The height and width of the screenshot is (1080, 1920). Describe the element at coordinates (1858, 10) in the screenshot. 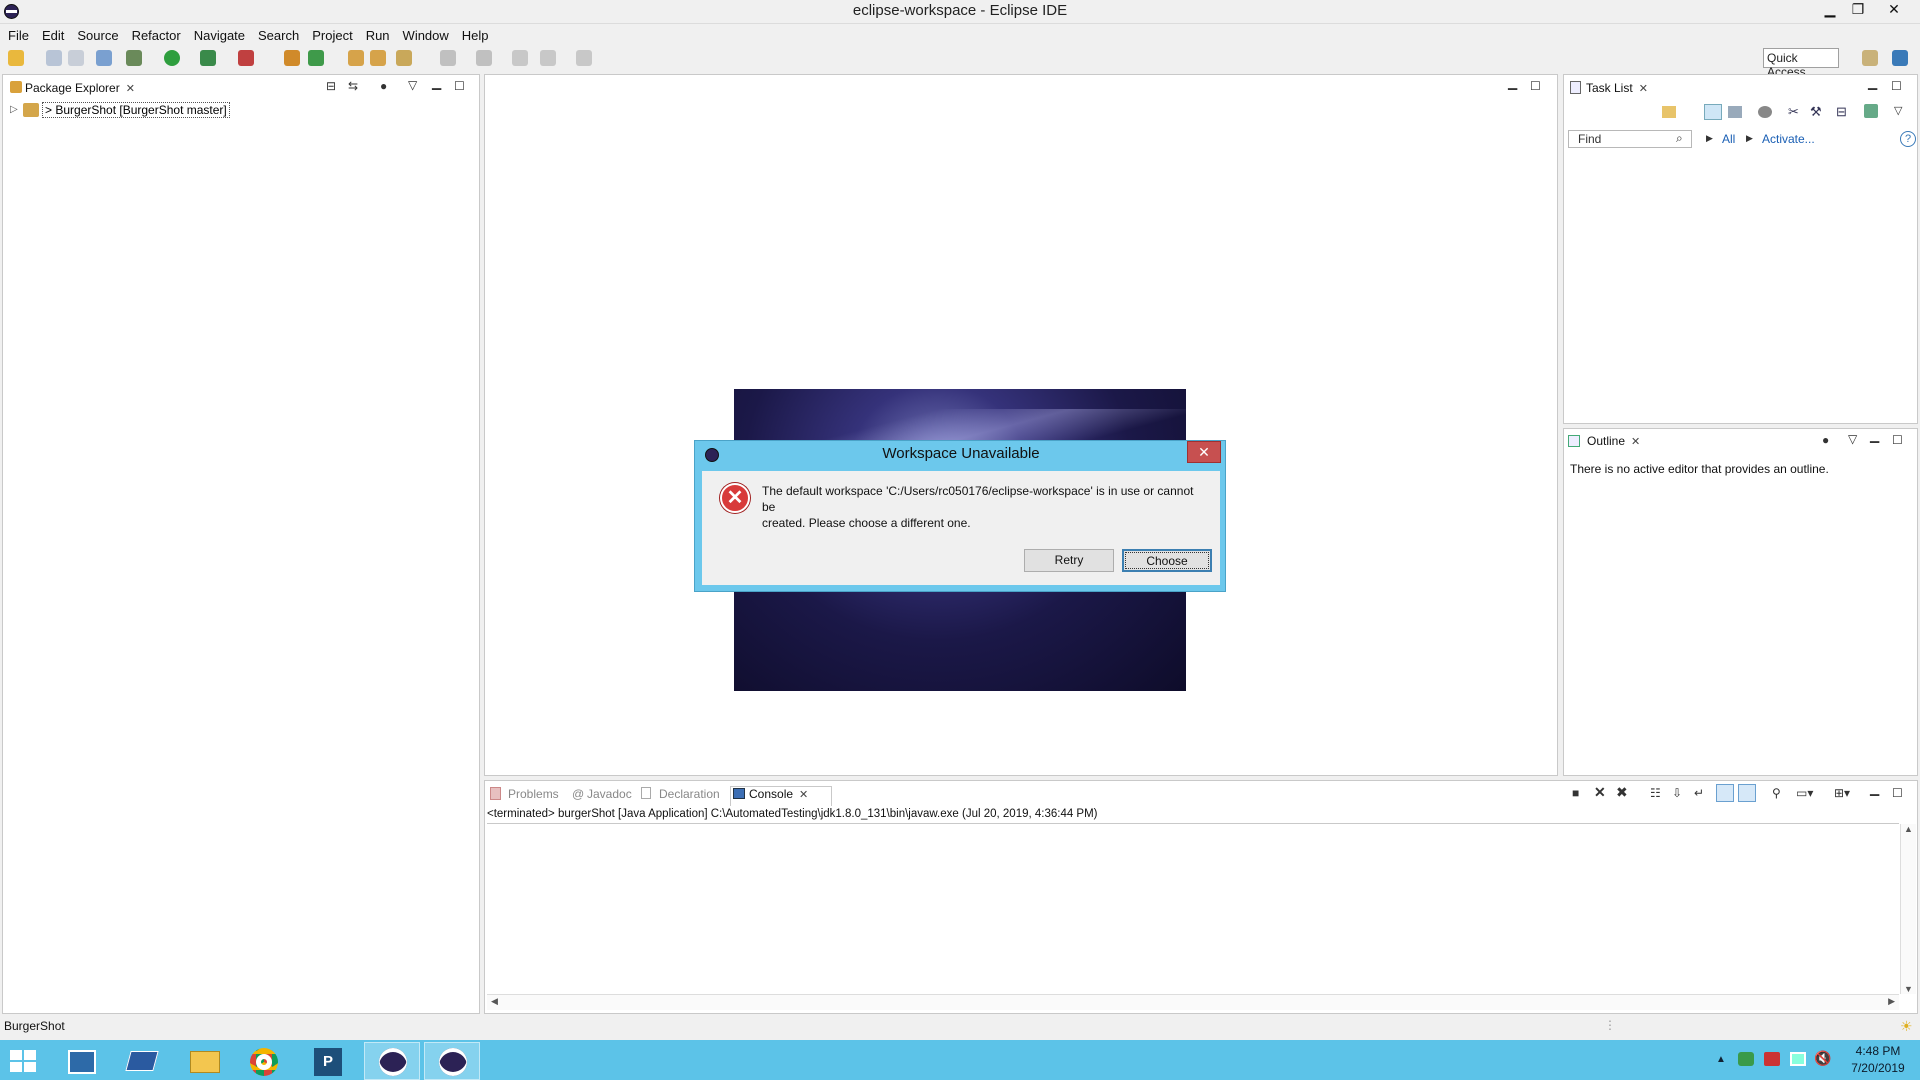

I see `restore-window-button: ❐` at that location.